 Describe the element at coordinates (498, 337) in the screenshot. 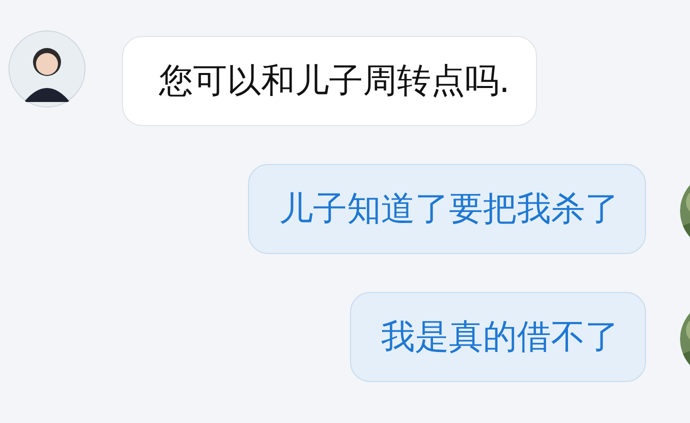

I see `message-bubble: 我是真的借不了` at that location.